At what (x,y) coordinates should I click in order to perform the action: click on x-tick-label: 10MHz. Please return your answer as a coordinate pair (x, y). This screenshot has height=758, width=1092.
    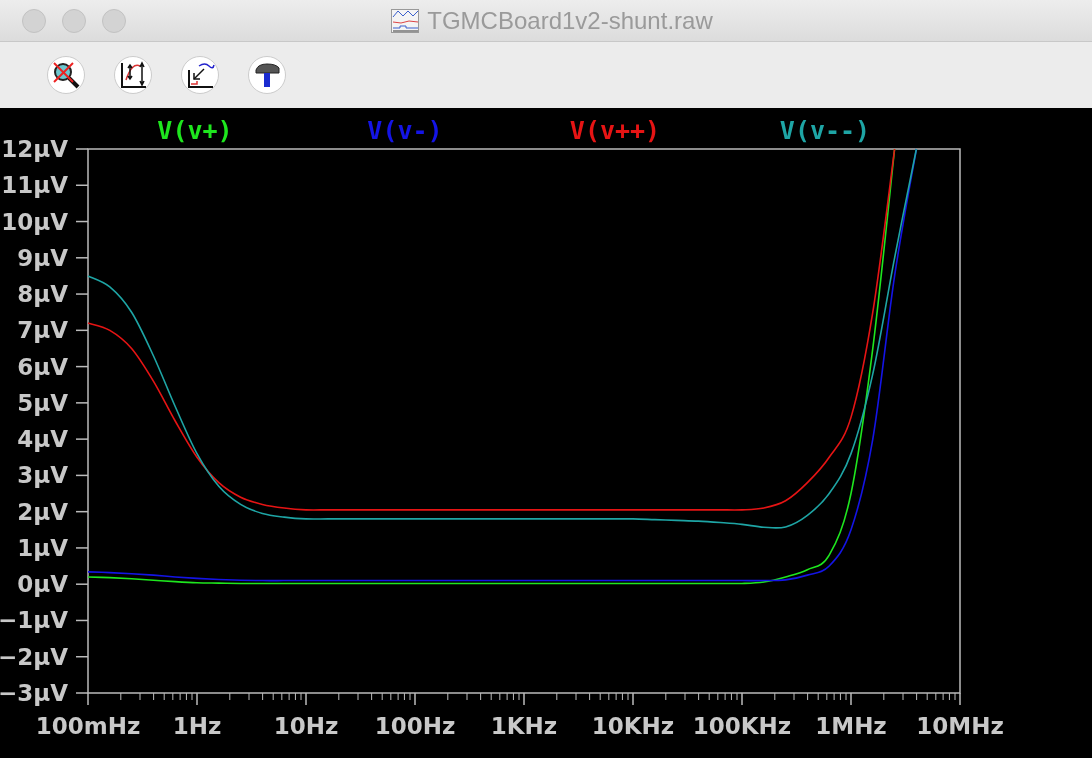
    Looking at the image, I should click on (960, 726).